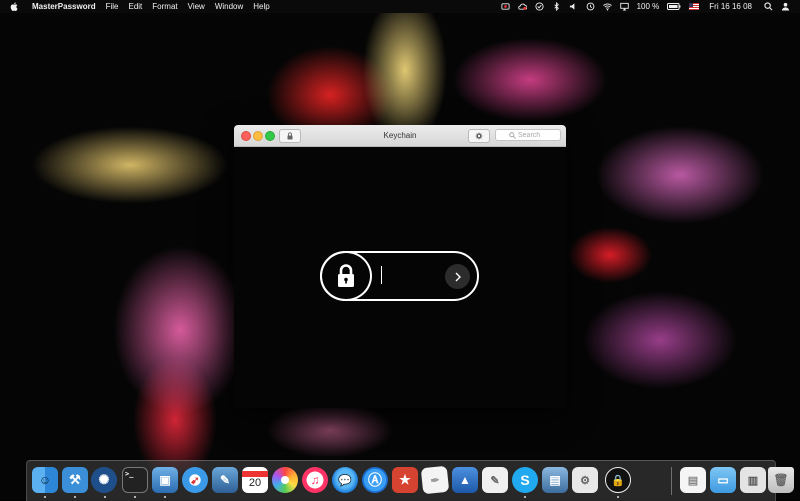 The width and height of the screenshot is (800, 501). Describe the element at coordinates (671, 481) in the screenshot. I see `dock-separator` at that location.